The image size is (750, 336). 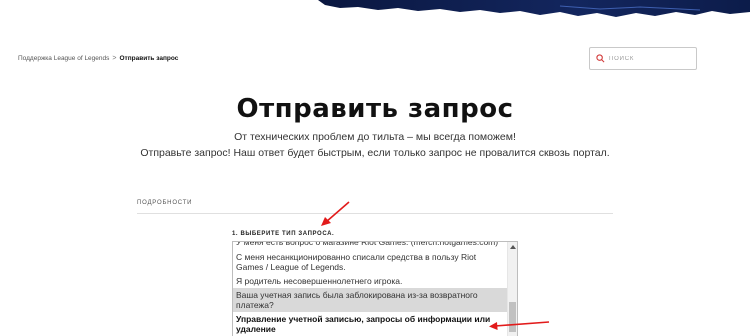 I want to click on breadcrumb-link-support: Поддержка League of Legends, so click(x=63, y=58).